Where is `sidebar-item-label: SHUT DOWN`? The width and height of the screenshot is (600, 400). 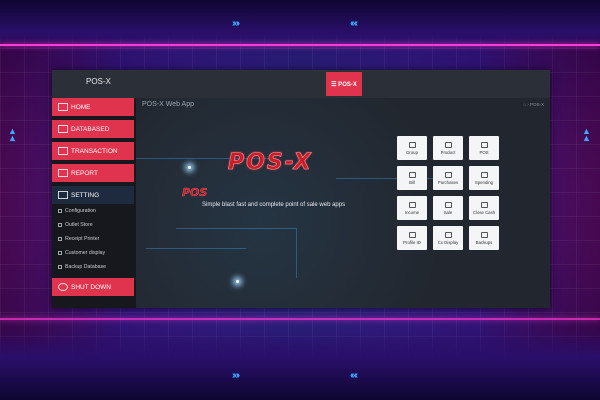
sidebar-item-label: SHUT DOWN is located at coordinates (91, 287).